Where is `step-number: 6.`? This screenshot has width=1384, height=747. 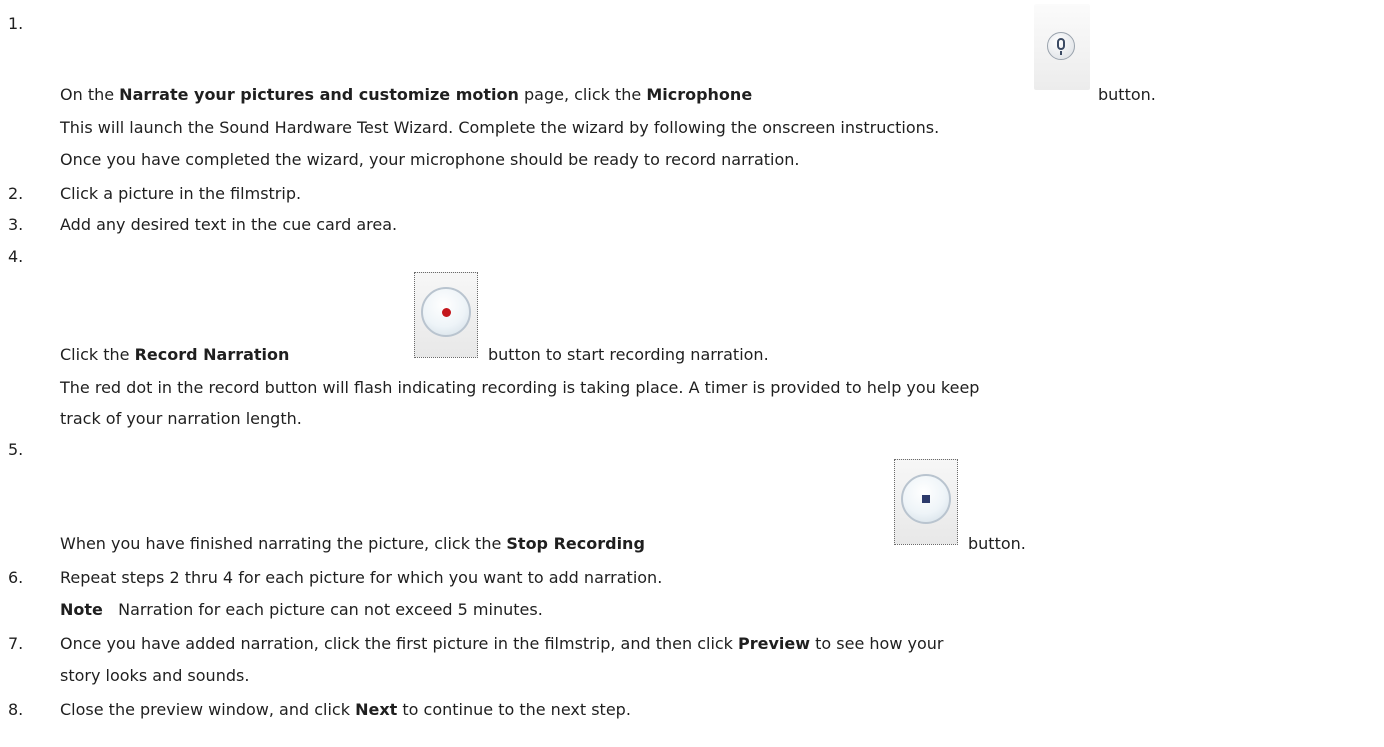 step-number: 6. is located at coordinates (16, 577).